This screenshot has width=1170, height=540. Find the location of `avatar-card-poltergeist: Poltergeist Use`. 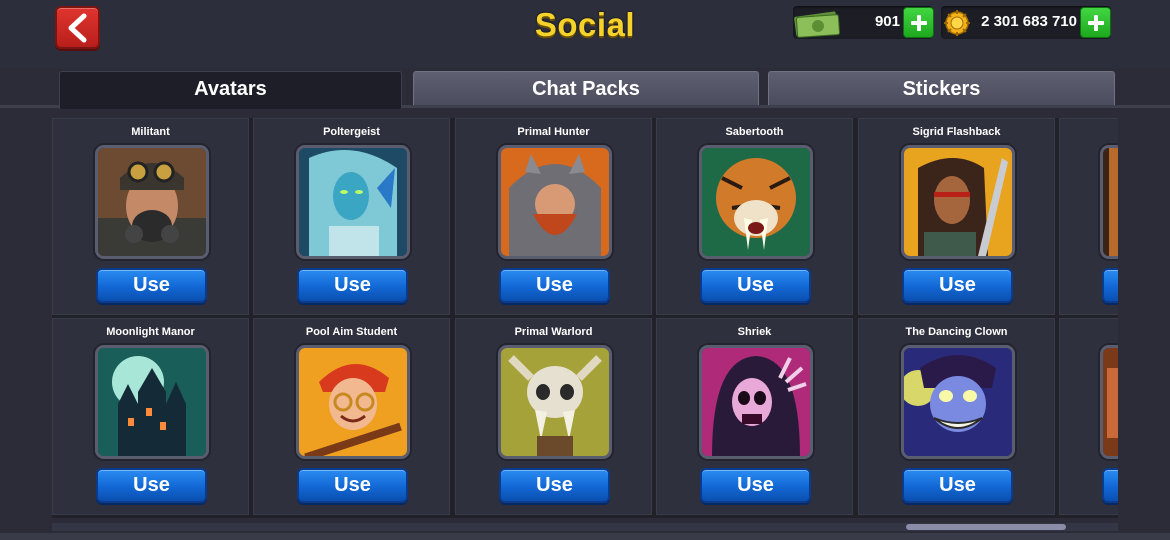

avatar-card-poltergeist: Poltergeist Use is located at coordinates (351, 216).